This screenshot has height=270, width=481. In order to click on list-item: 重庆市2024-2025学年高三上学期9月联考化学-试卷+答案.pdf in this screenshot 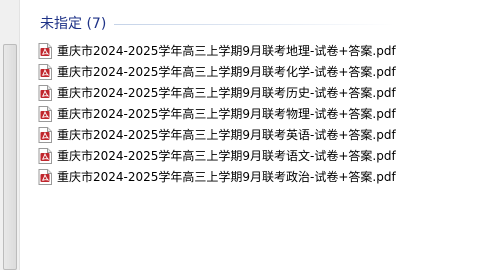, I will do `click(217, 71)`.